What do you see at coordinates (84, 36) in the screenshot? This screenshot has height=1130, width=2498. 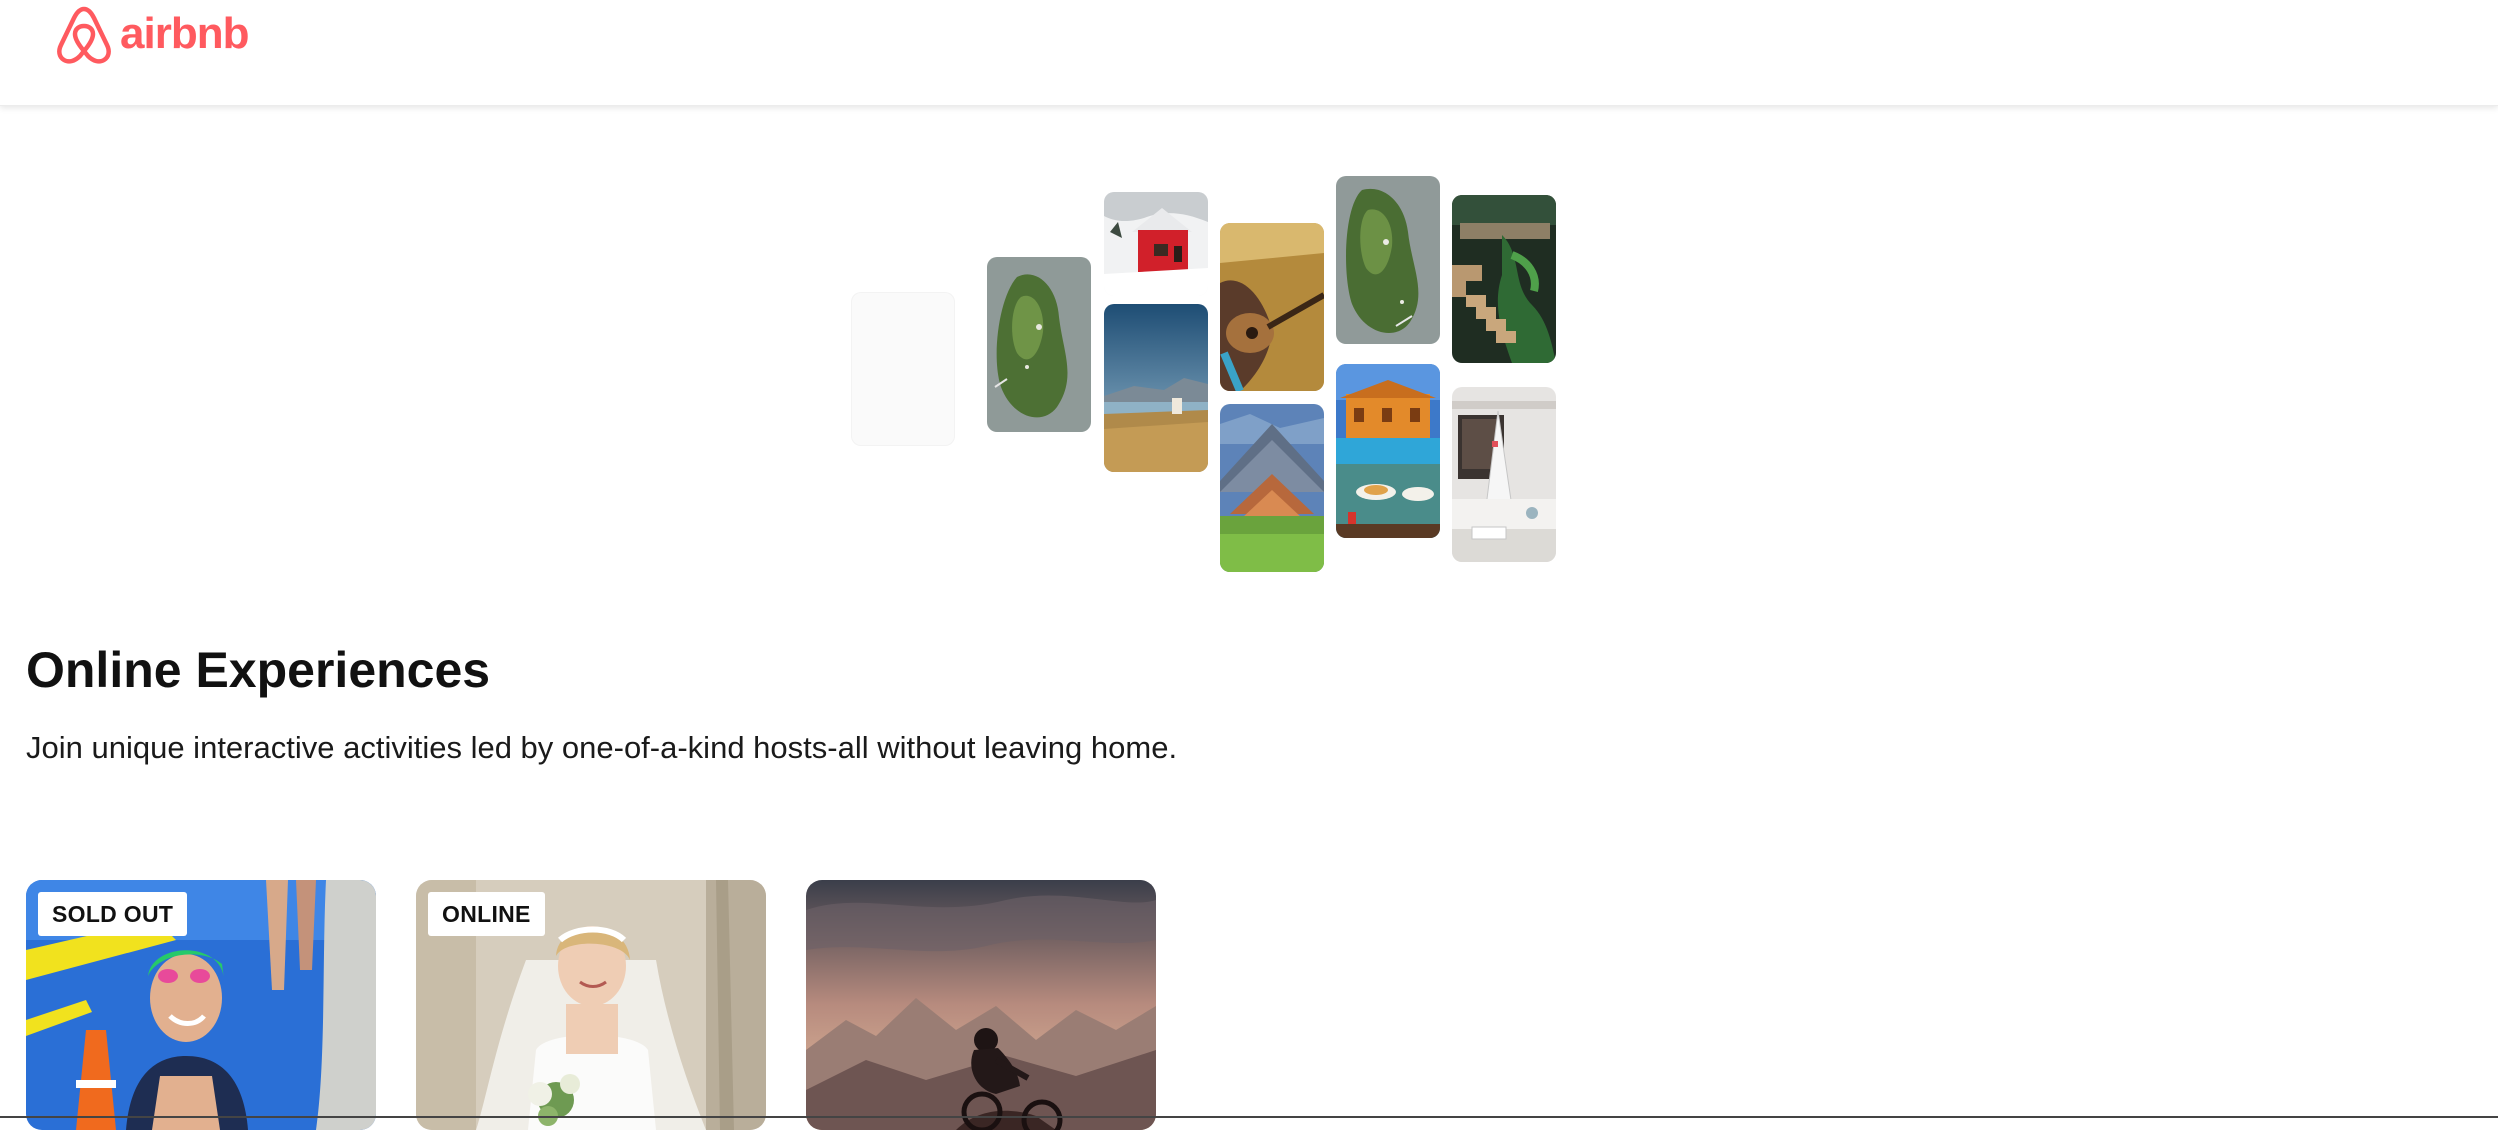 I see `airbnb-belo-icon` at bounding box center [84, 36].